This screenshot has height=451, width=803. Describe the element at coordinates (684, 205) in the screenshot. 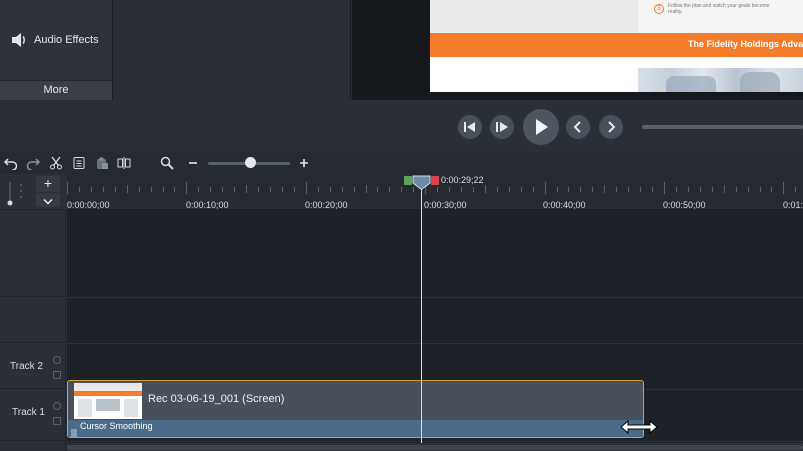

I see `ruler-label: 0:00:50;00` at that location.